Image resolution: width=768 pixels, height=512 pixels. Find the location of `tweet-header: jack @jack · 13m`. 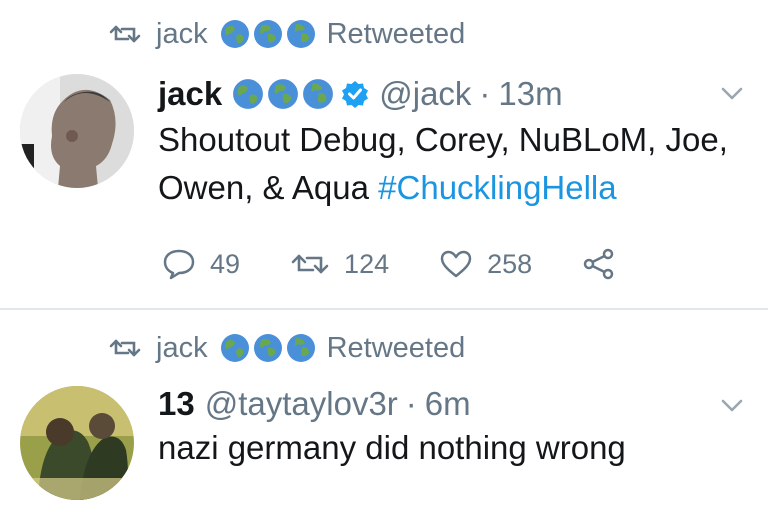

tweet-header: jack @jack · 13m is located at coordinates (360, 94).